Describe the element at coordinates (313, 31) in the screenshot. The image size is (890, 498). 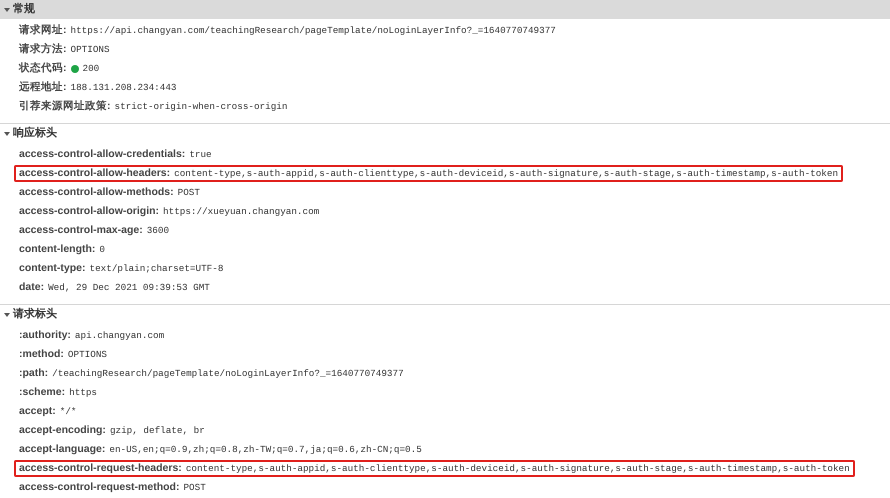
I see `header-value: https://api.changyan.com/teachingResearch/pageTemplate/noLoginLayerInfo?_=1640770749377` at that location.